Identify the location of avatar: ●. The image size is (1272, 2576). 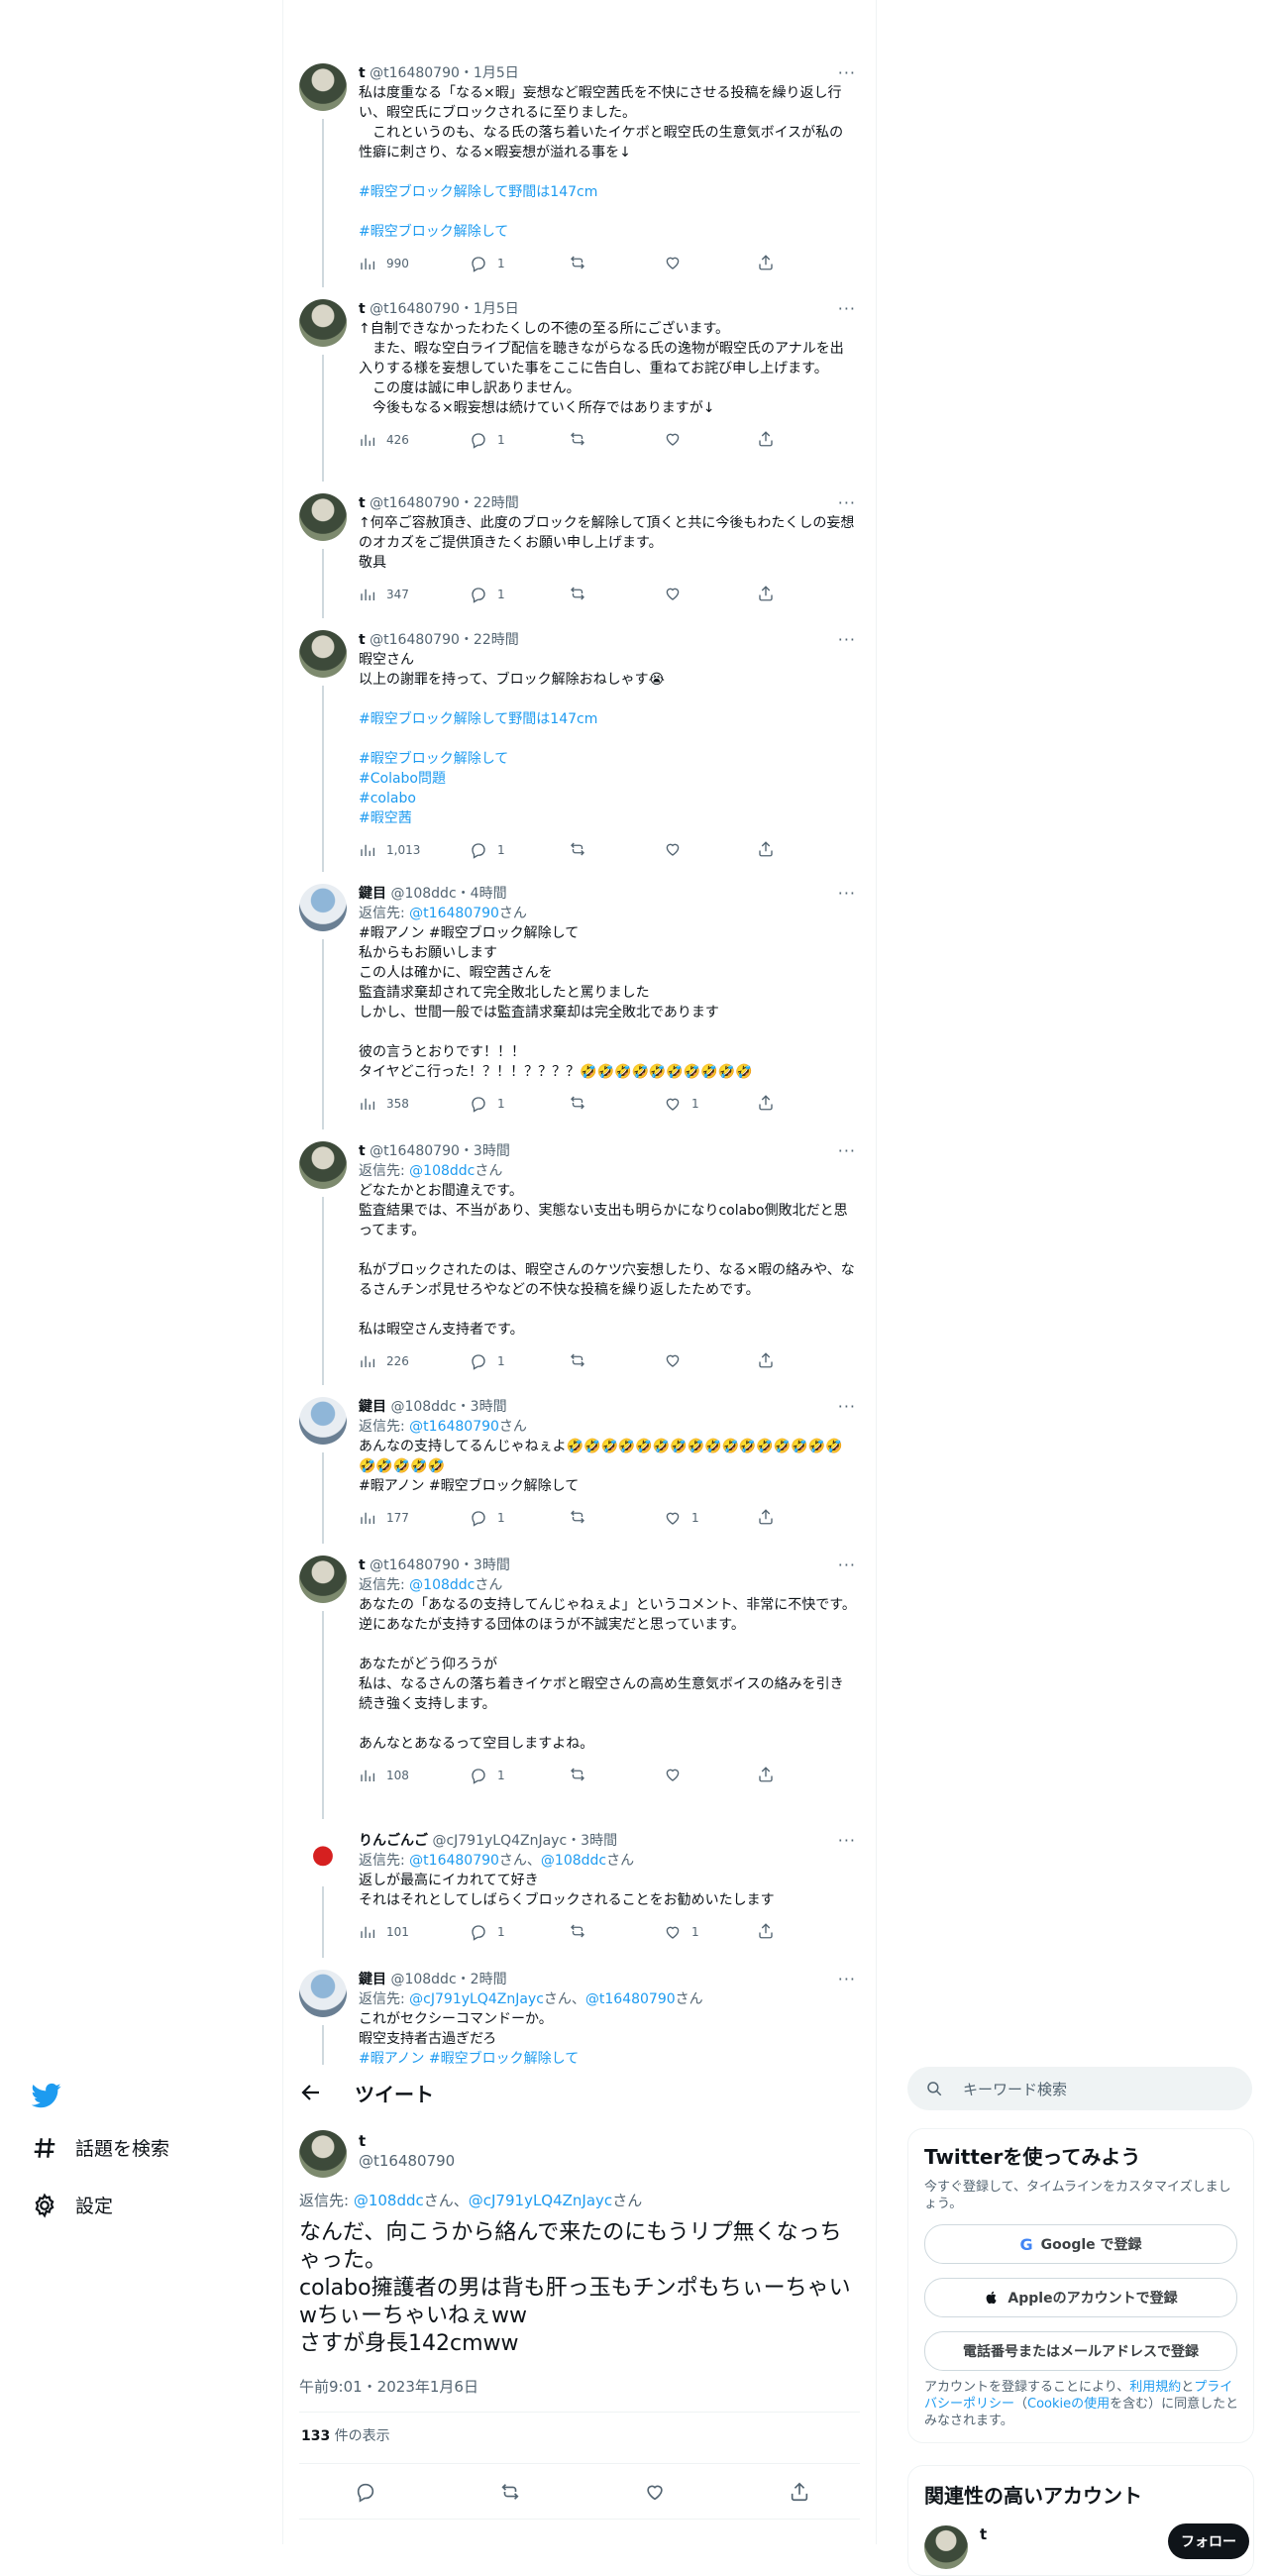
(323, 1854).